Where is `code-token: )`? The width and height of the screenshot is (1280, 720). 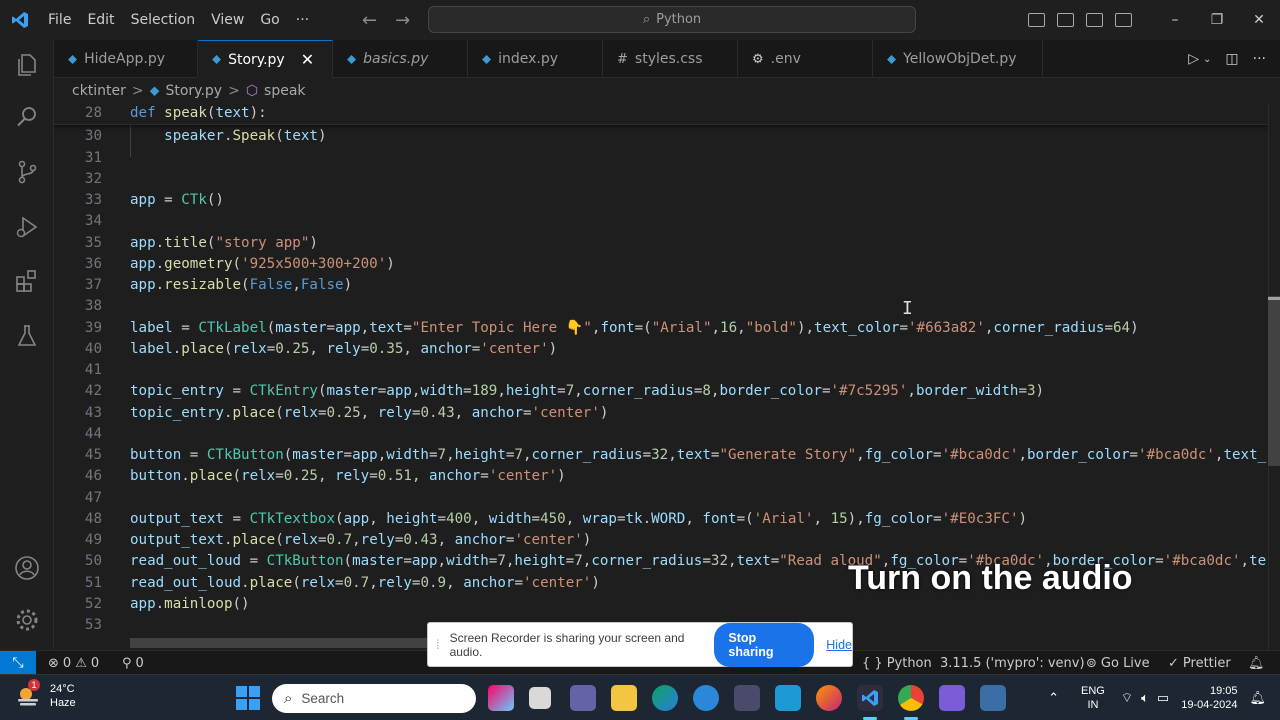 code-token: ) is located at coordinates (1134, 327).